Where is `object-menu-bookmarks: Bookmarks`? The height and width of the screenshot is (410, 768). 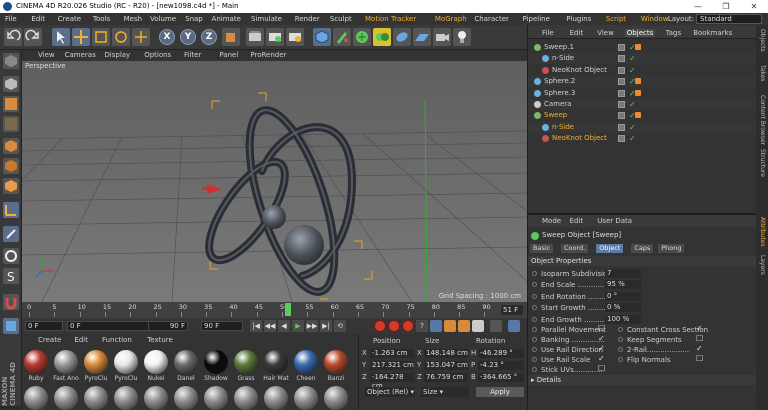 object-menu-bookmarks: Bookmarks is located at coordinates (712, 33).